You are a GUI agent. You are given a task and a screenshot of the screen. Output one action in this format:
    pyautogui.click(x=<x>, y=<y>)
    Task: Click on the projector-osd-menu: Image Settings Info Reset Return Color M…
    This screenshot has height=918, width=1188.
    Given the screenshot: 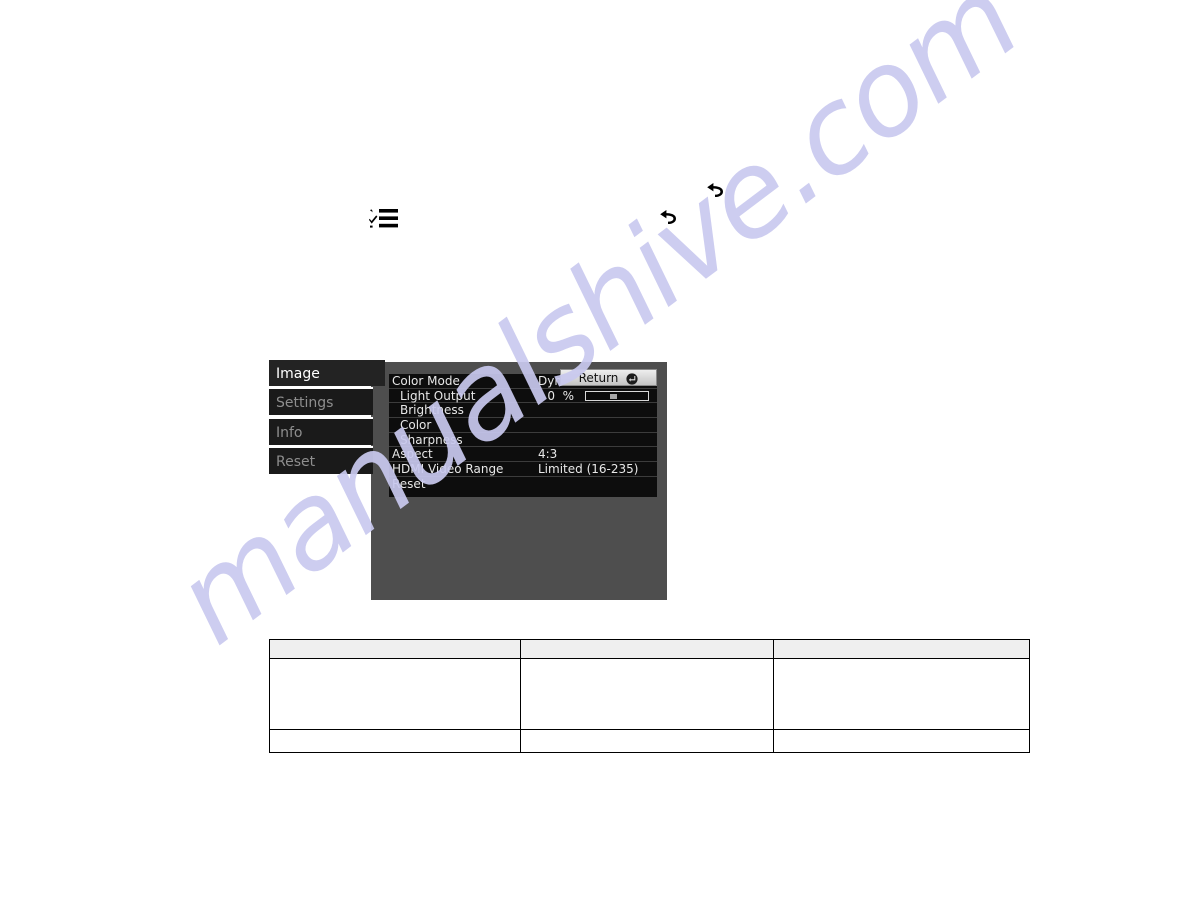 What is the action you would take?
    pyautogui.click(x=468, y=479)
    